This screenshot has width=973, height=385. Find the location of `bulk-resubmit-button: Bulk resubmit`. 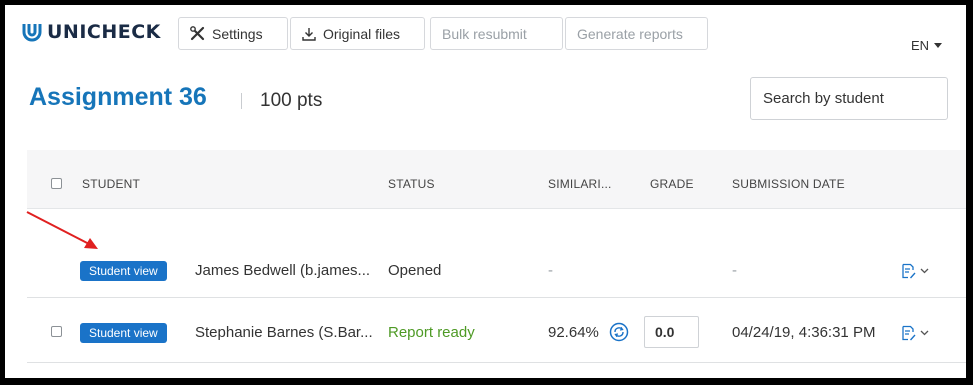

bulk-resubmit-button: Bulk resubmit is located at coordinates (496, 33).